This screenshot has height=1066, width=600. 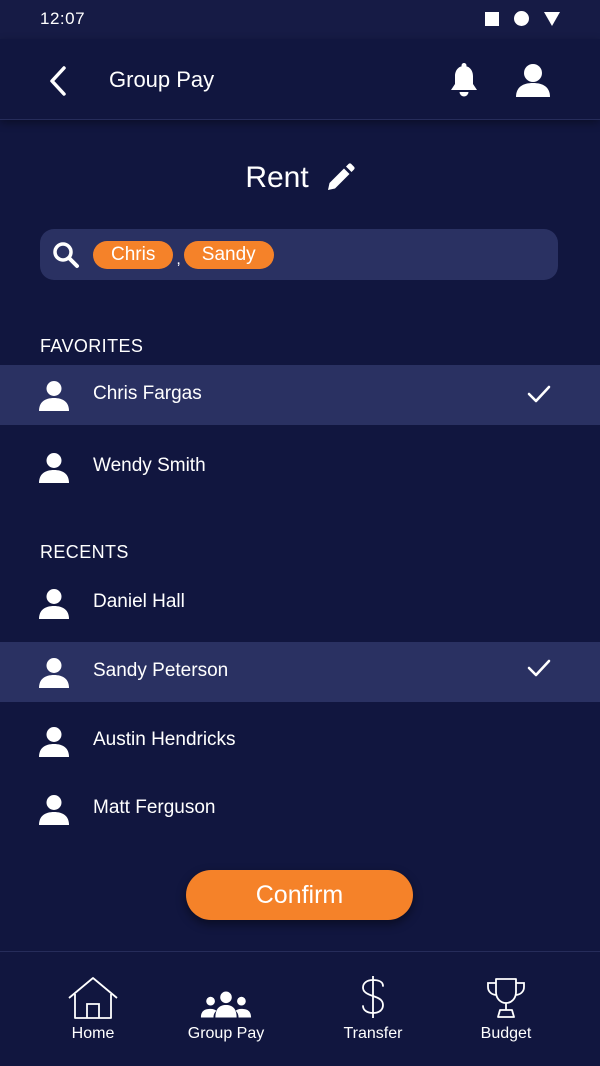 I want to click on contact-row-matt-ferguson: Matt Ferguson, so click(x=300, y=809).